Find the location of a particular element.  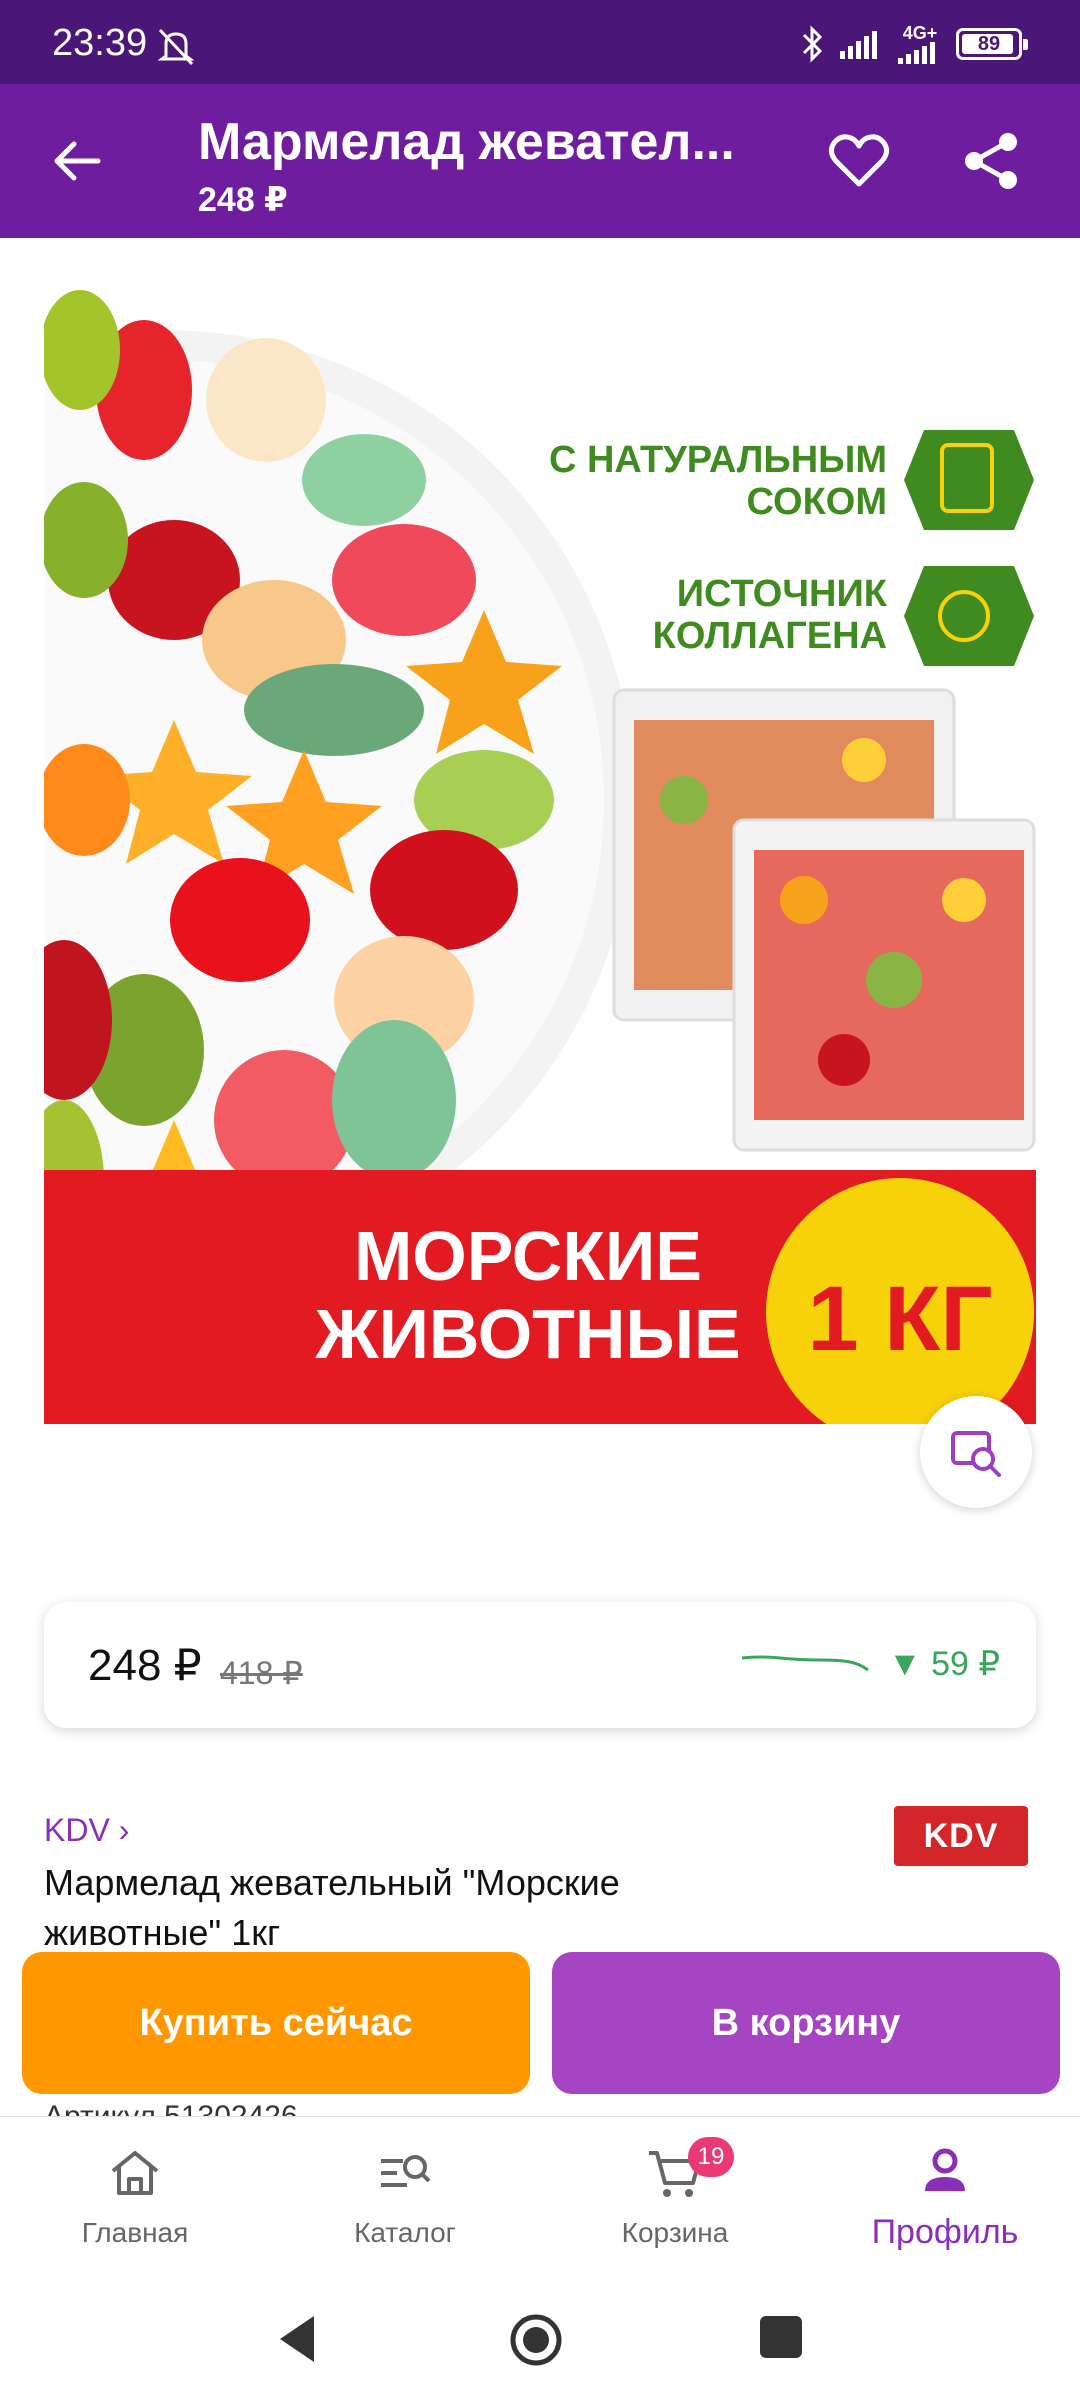

nav-home: Главная is located at coordinates (135, 2200).